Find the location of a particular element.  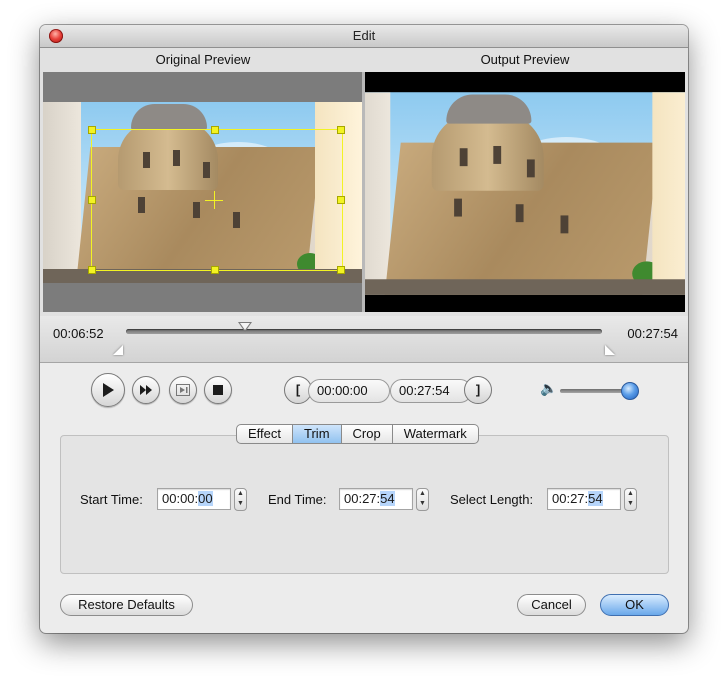

play-icon is located at coordinates (108, 390).